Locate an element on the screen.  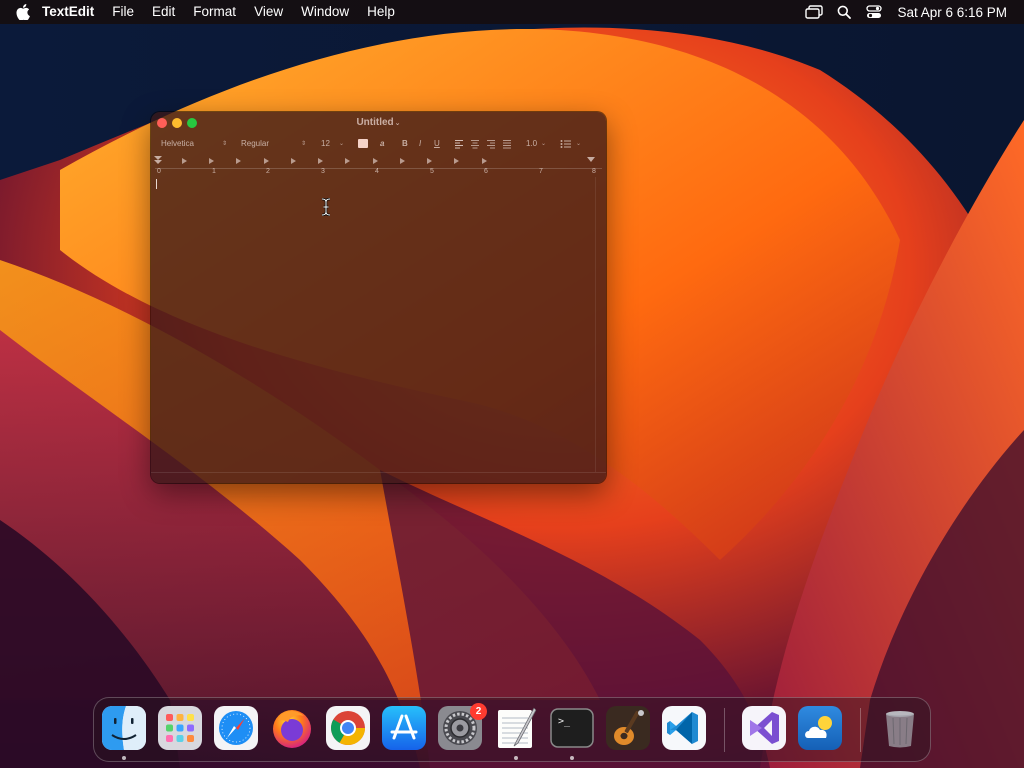
ruler-number: 3 is located at coordinates (323, 171).